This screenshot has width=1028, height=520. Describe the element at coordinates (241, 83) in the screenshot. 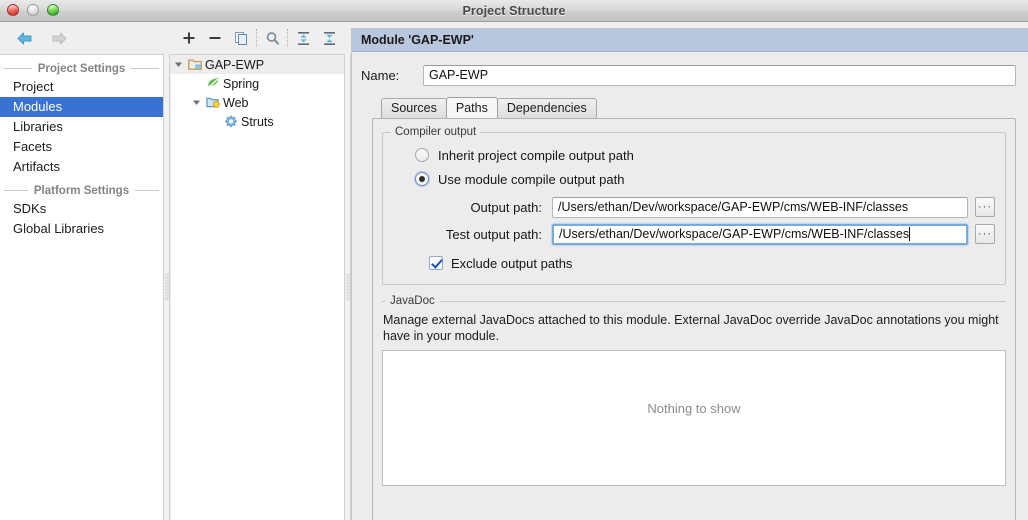

I see `tree-node-label: Spring` at that location.